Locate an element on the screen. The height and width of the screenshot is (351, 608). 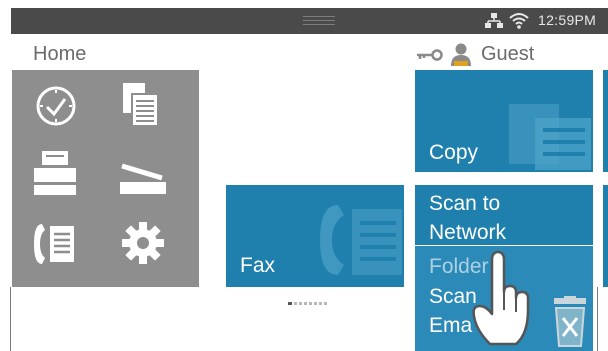
user-label: Guest is located at coordinates (508, 54).